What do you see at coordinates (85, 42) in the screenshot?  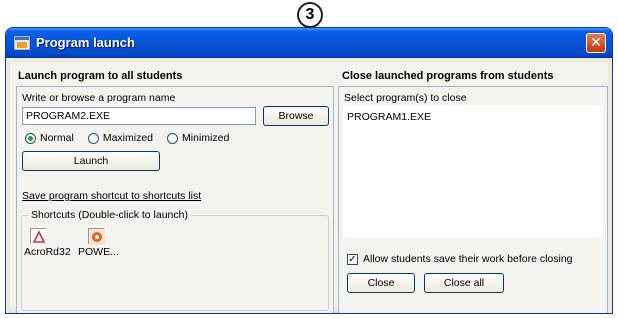 I see `window-title: Program launch` at bounding box center [85, 42].